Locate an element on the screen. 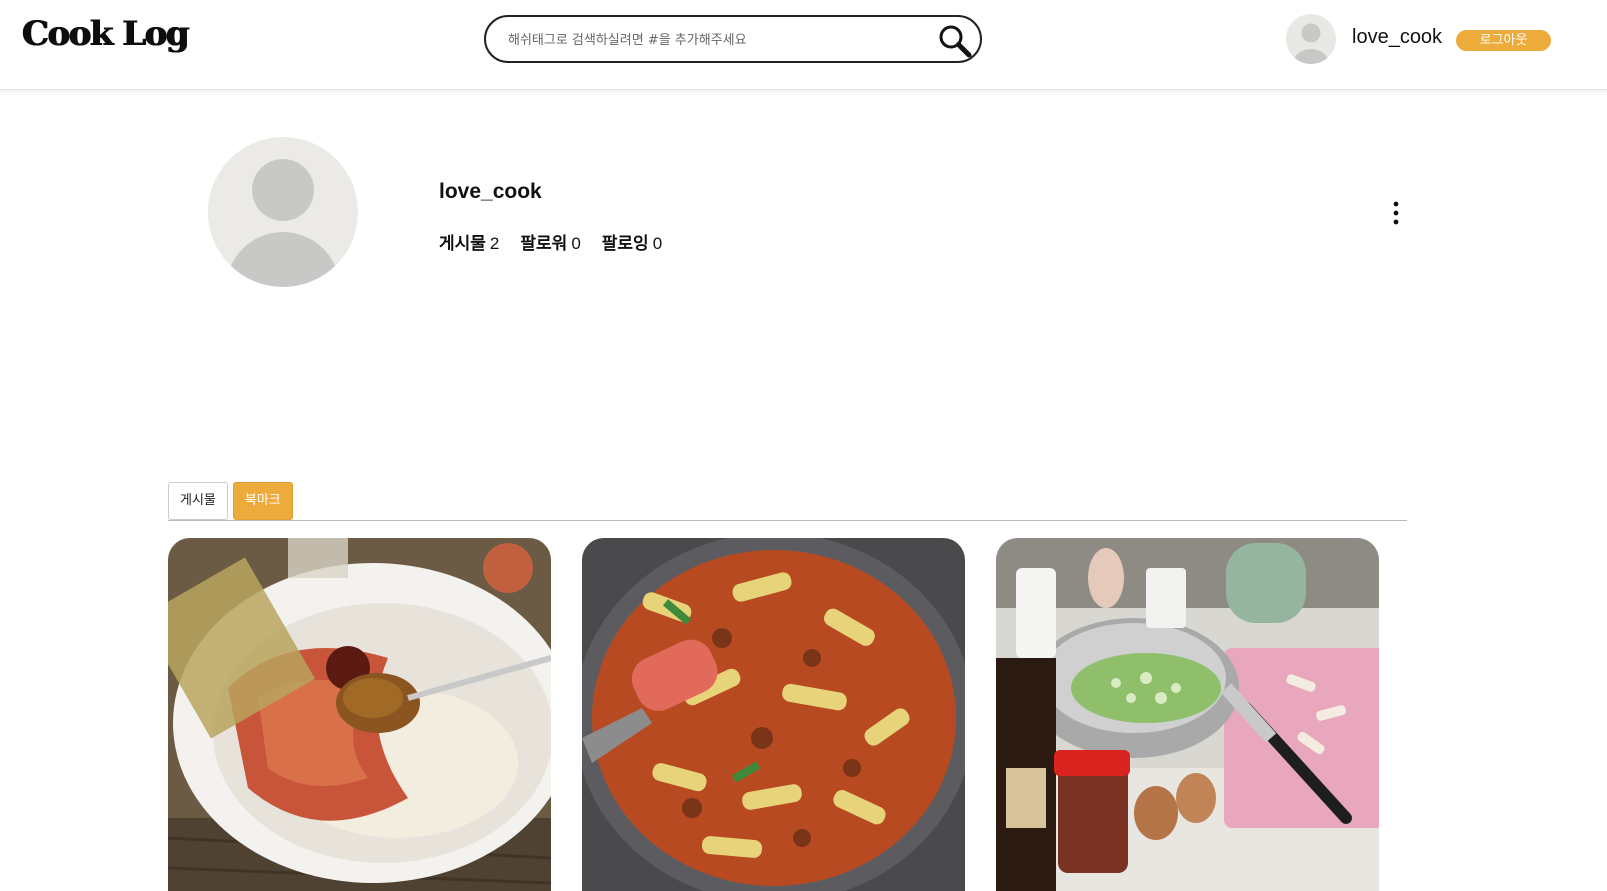  user-avatar is located at coordinates (1311, 39).